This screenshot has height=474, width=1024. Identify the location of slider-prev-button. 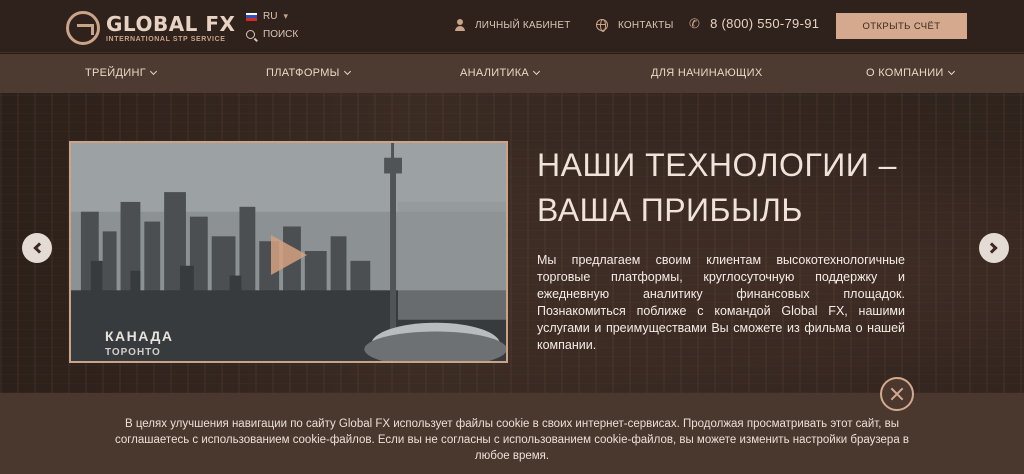
(37, 248).